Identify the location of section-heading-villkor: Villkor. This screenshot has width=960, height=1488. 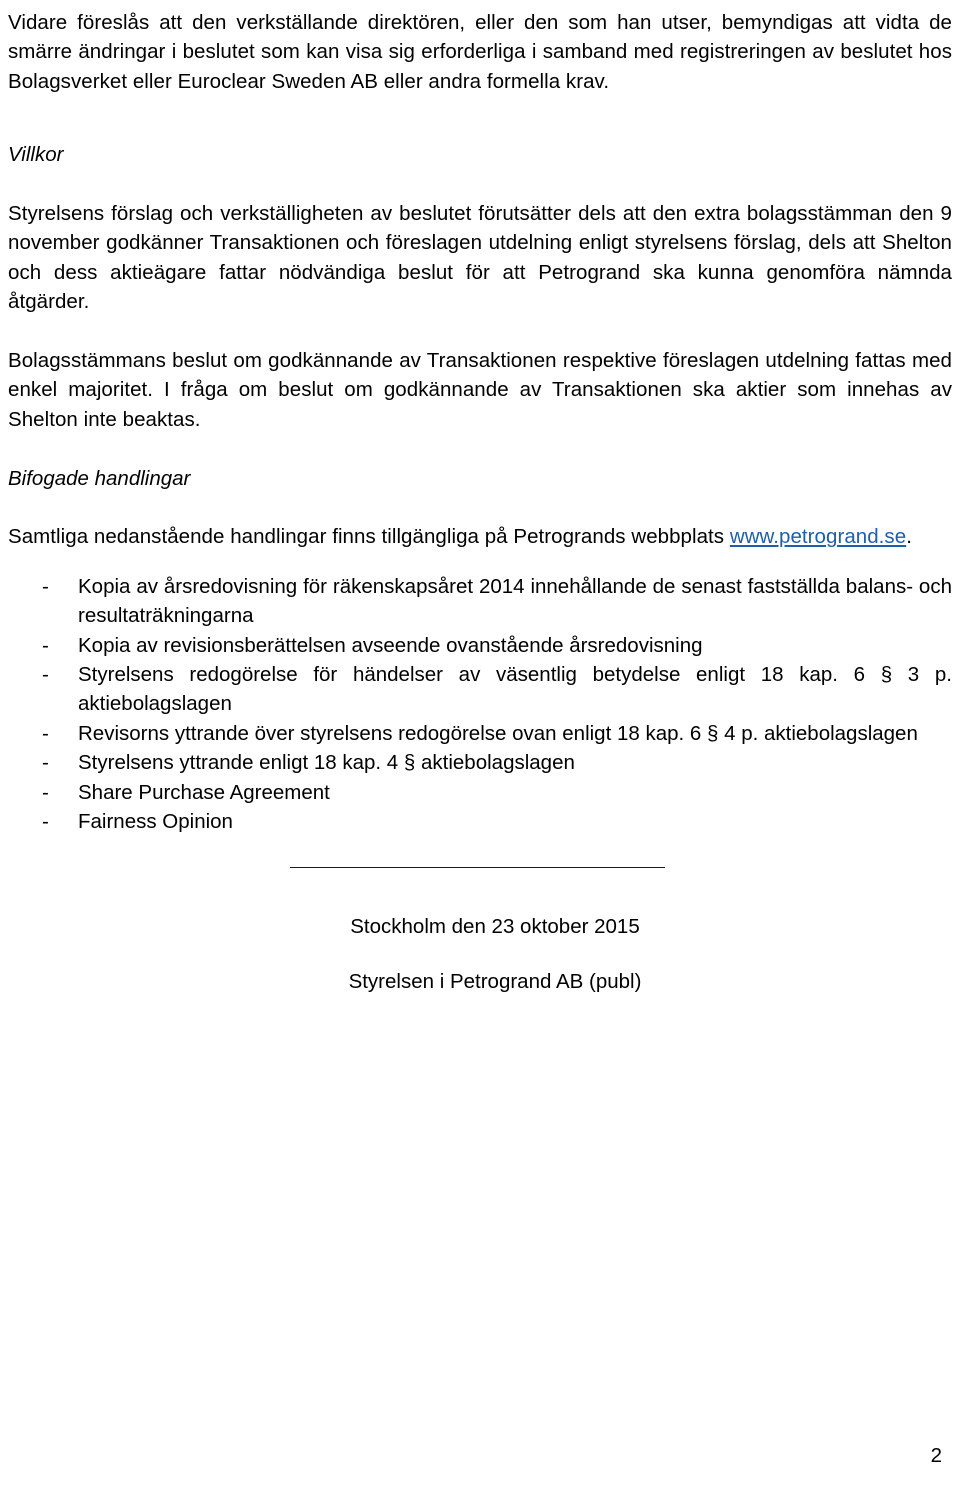
(36, 155).